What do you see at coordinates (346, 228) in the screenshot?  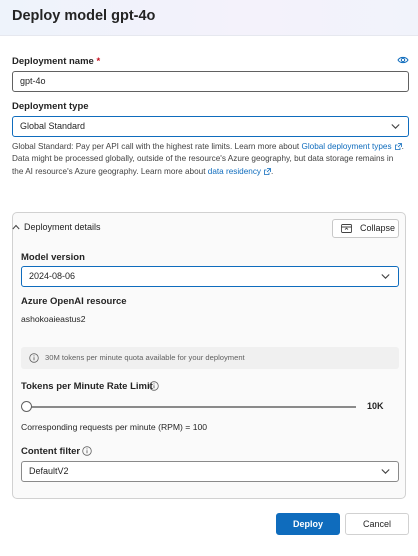 I see `collapse-icon` at bounding box center [346, 228].